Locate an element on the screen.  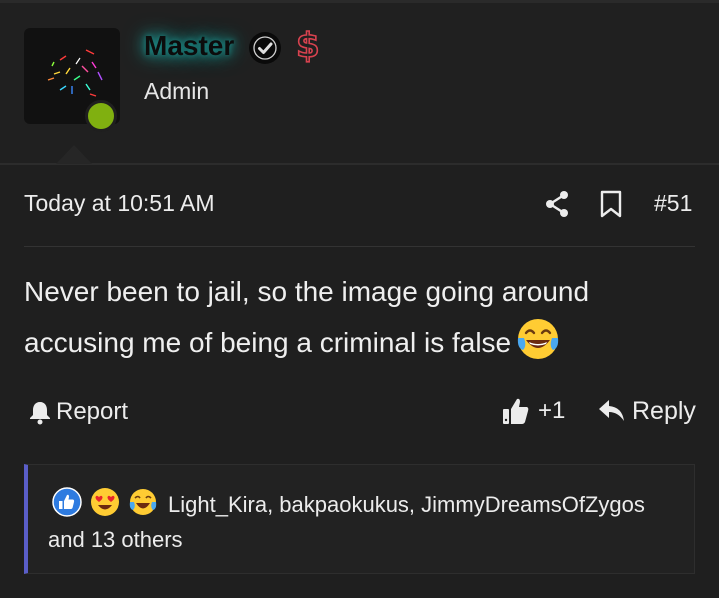
bookmark-icon is located at coordinates (611, 204).